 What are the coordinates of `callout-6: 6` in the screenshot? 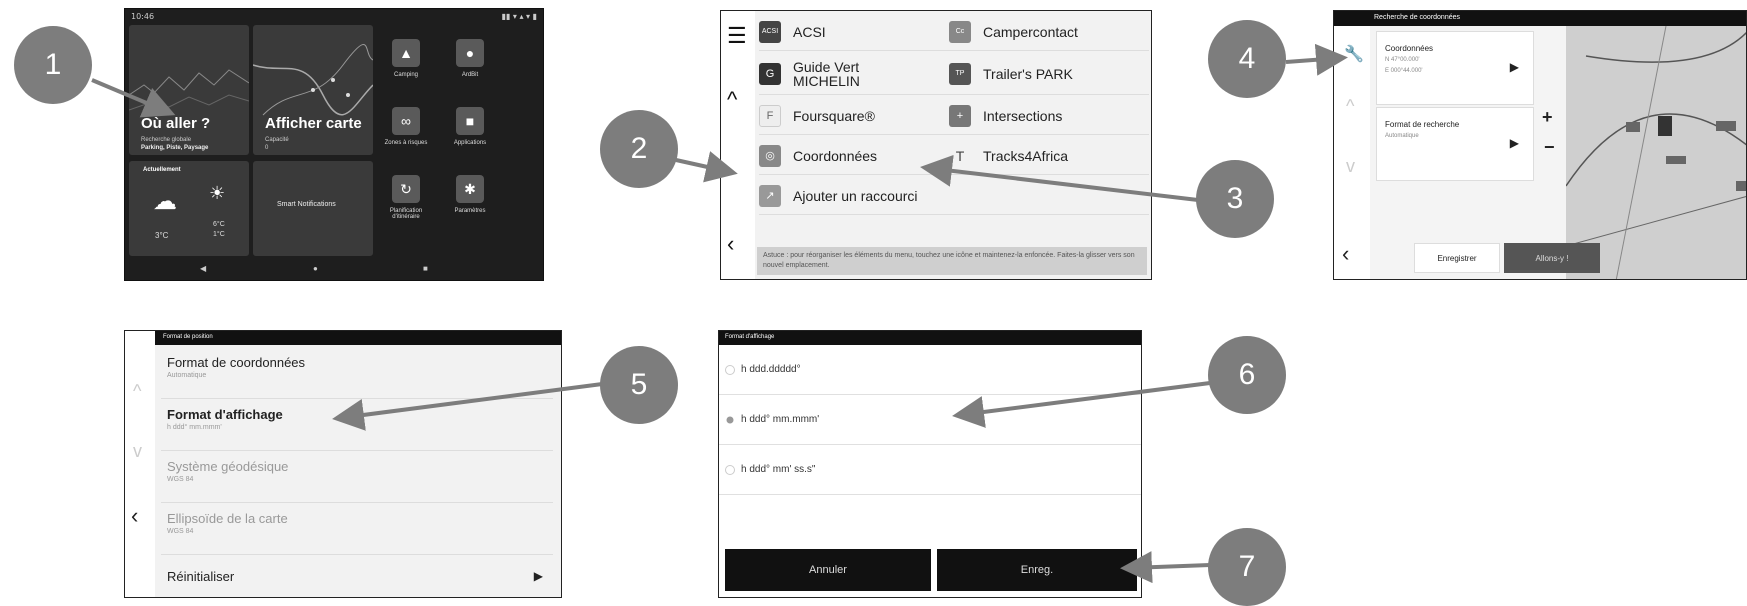 It's located at (1247, 375).